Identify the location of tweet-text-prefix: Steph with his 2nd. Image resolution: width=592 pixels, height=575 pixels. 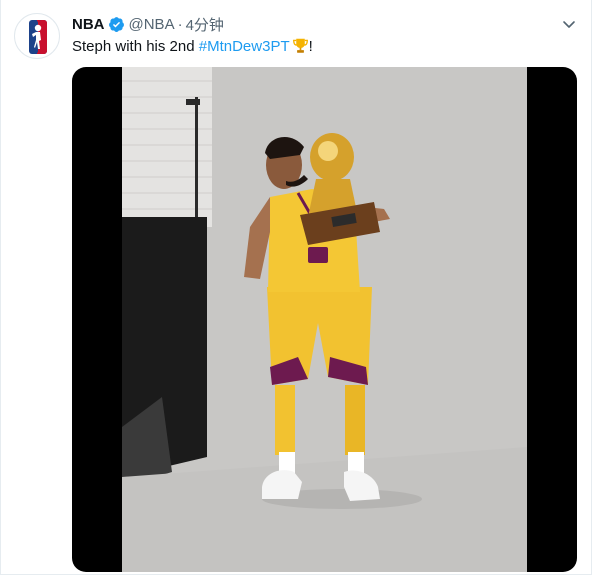
(135, 46).